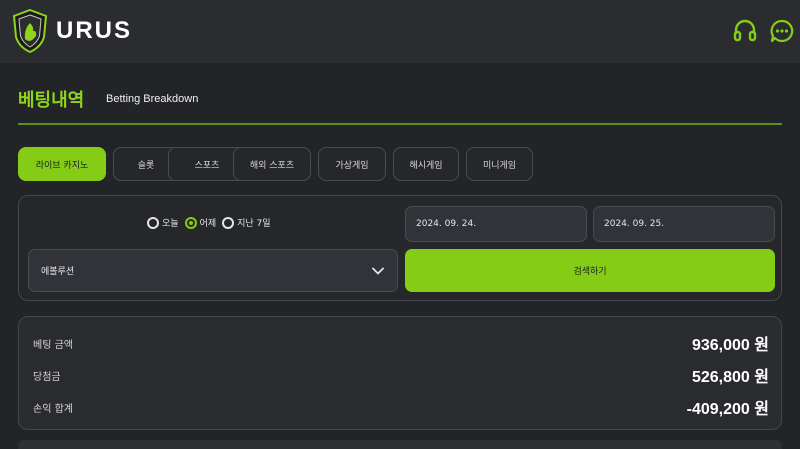  What do you see at coordinates (730, 345) in the screenshot?
I see `bet-amount-value: 936,000 원` at bounding box center [730, 345].